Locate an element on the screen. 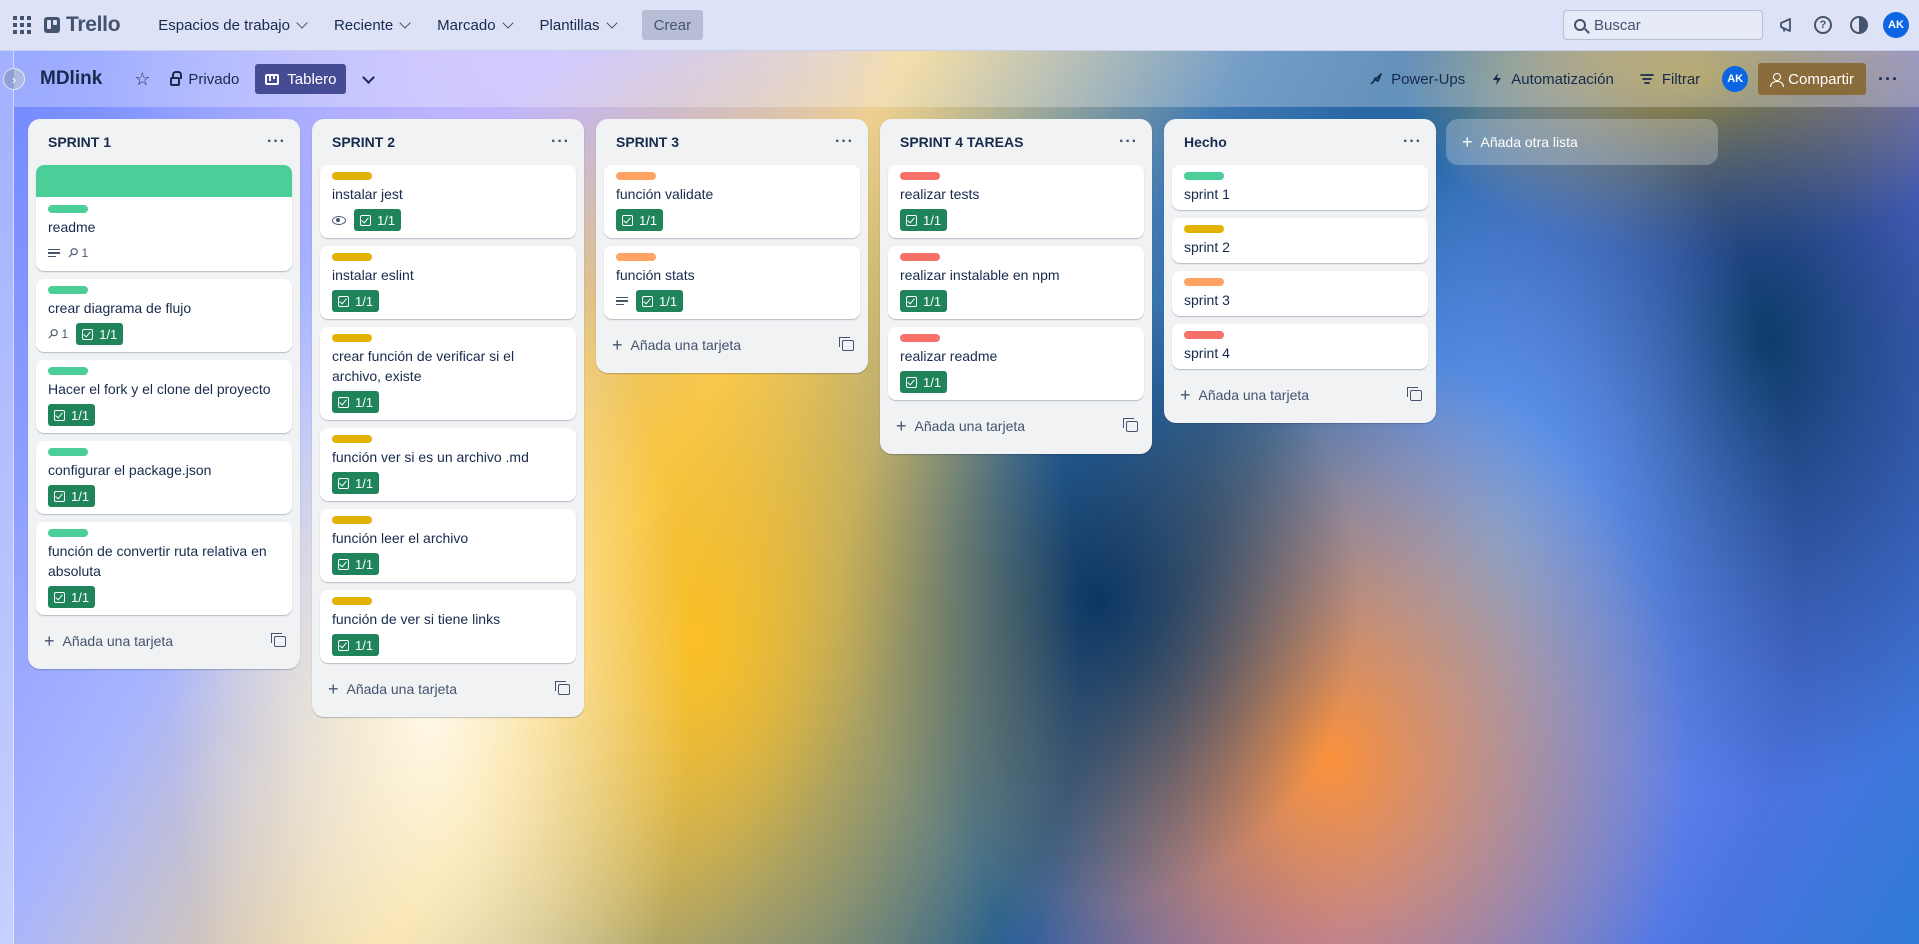  trello-logo: Trello is located at coordinates (82, 25).